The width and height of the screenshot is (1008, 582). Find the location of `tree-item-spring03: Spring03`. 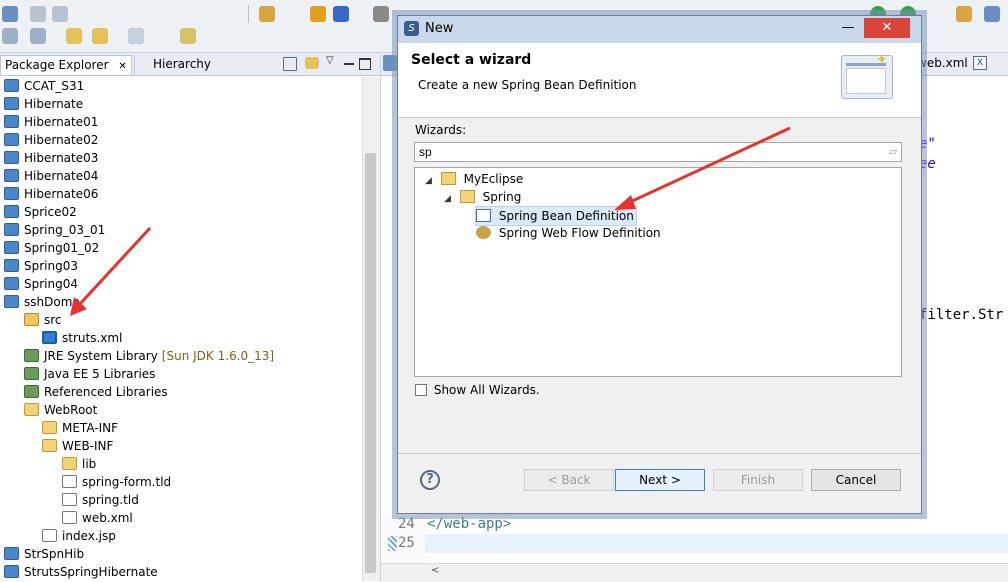

tree-item-spring03: Spring03 is located at coordinates (41, 266).